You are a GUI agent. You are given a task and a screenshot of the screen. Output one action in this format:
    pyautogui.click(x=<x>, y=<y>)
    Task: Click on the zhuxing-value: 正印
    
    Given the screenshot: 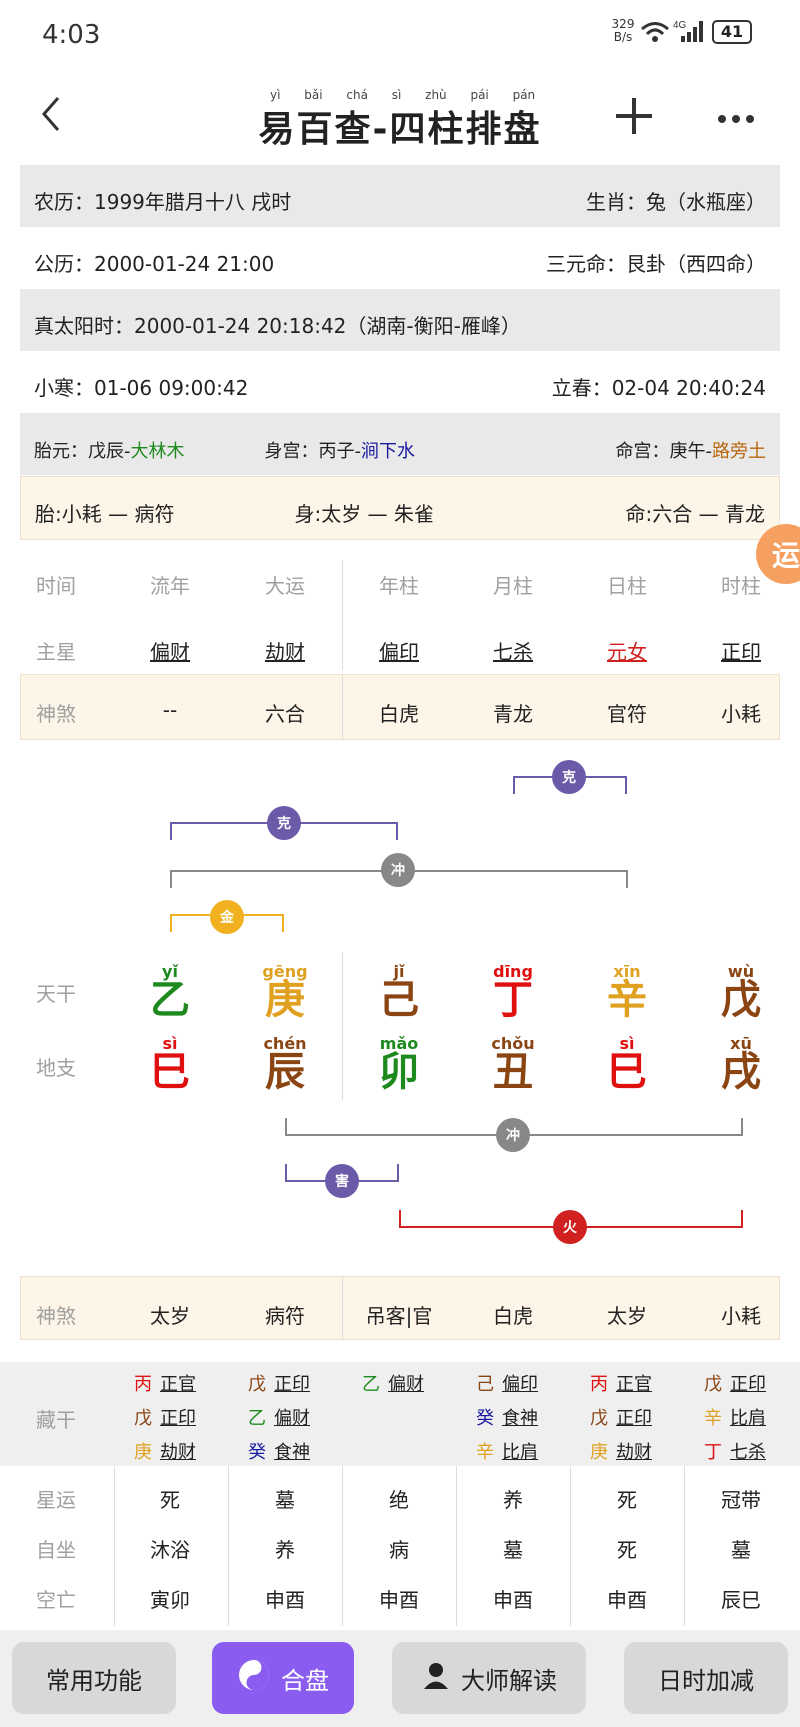 What is the action you would take?
    pyautogui.click(x=741, y=650)
    